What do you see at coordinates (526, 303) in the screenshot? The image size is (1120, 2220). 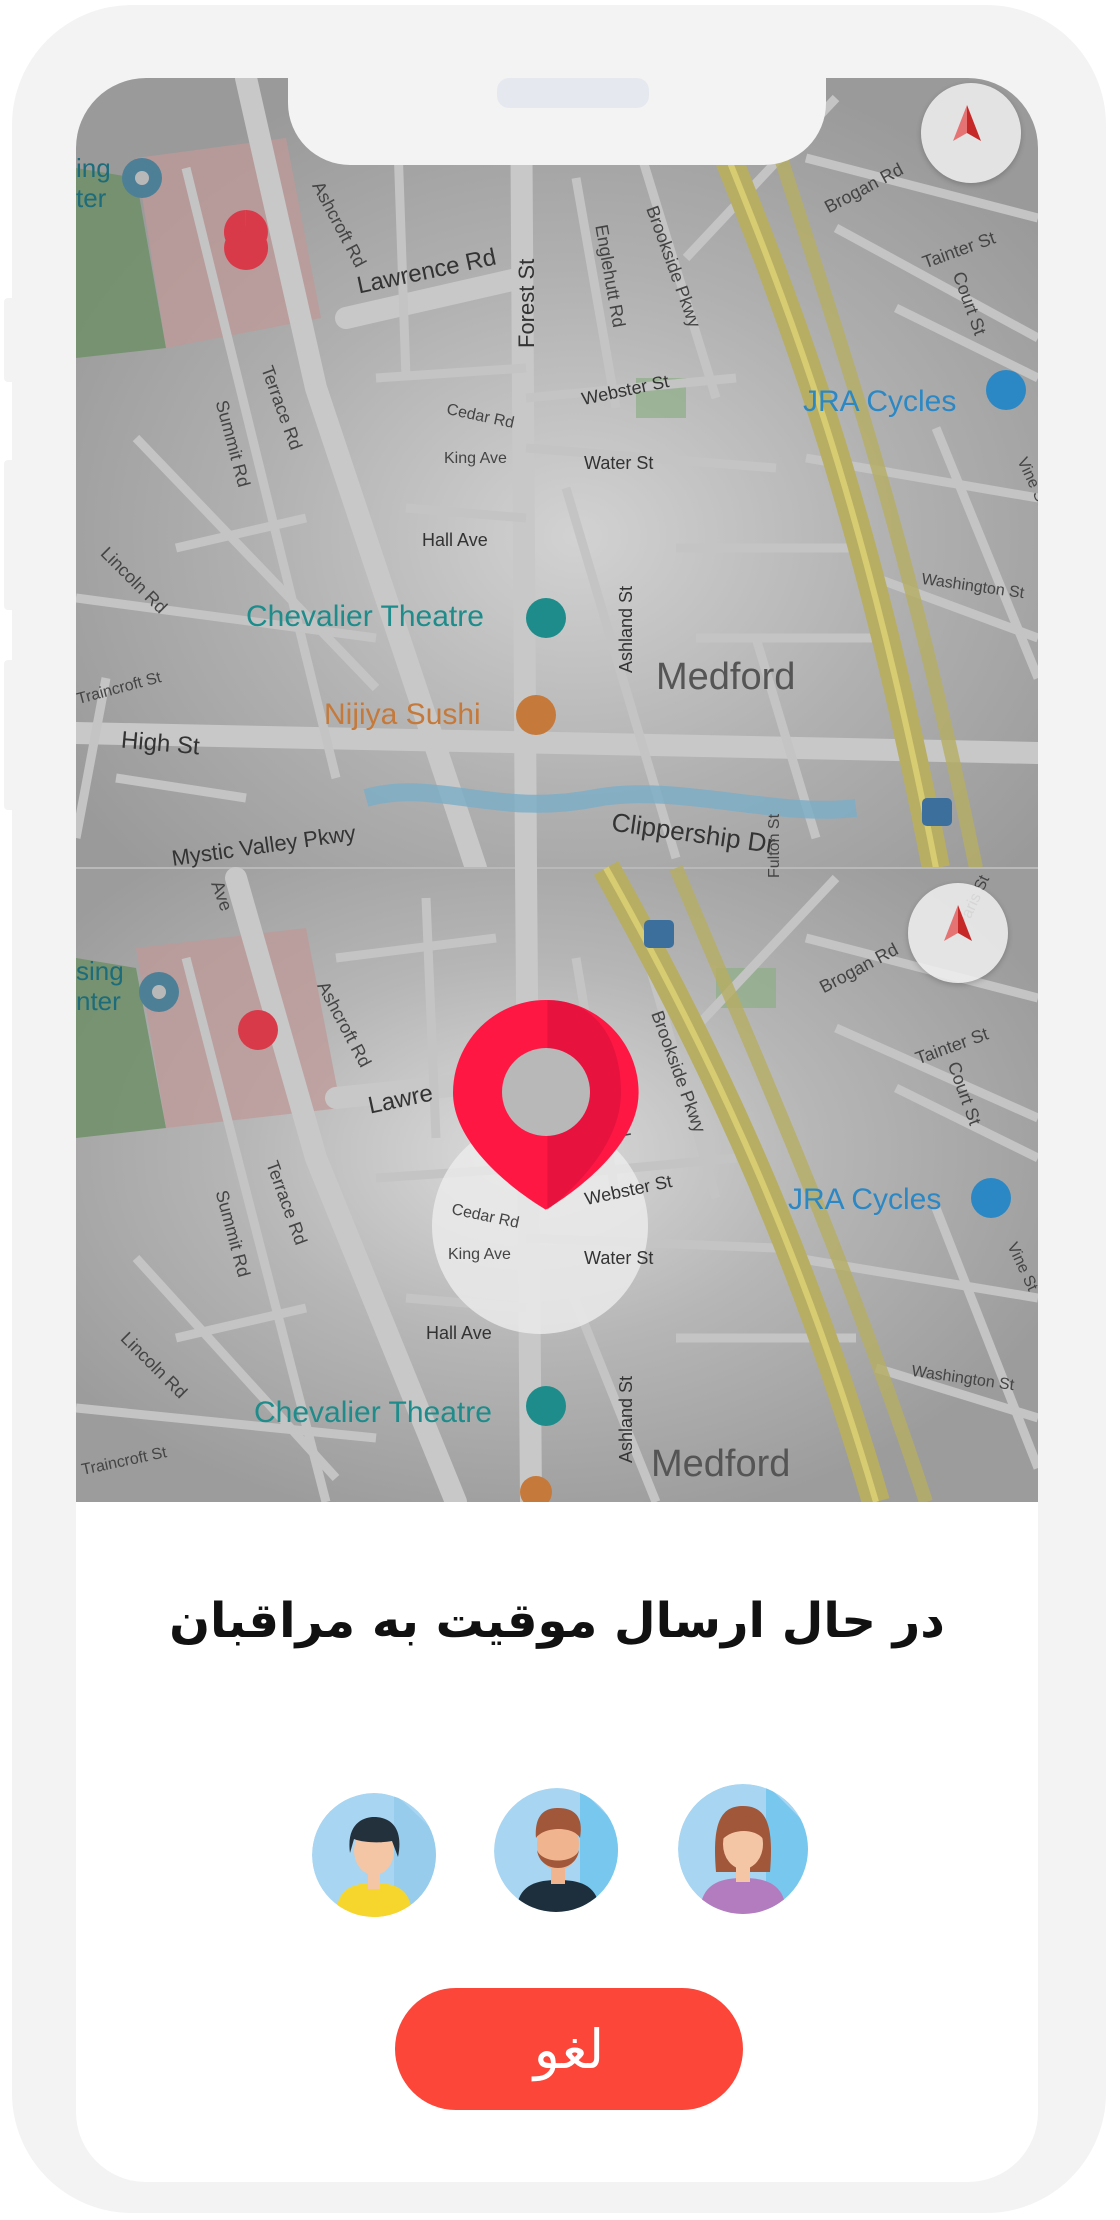 I see `street-label: Forest St` at bounding box center [526, 303].